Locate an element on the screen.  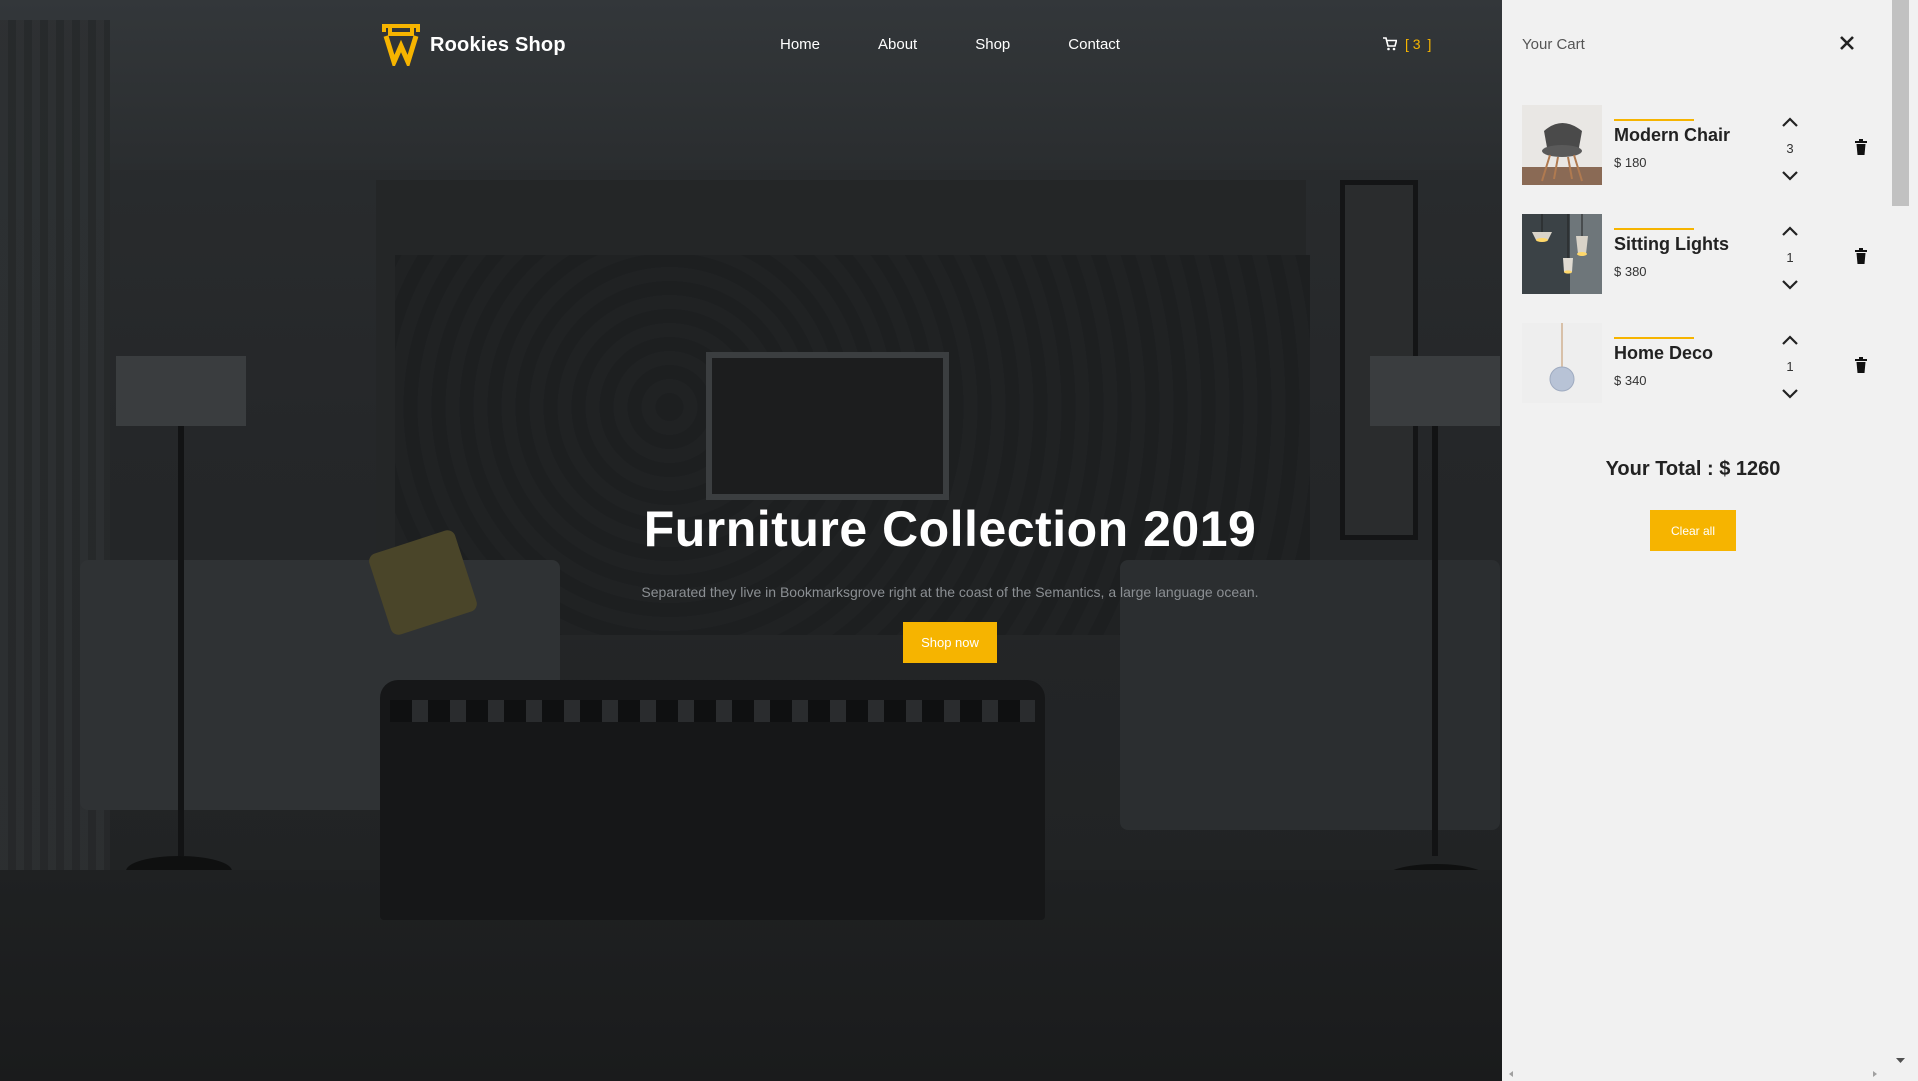
nav-link-about: About is located at coordinates (897, 44).